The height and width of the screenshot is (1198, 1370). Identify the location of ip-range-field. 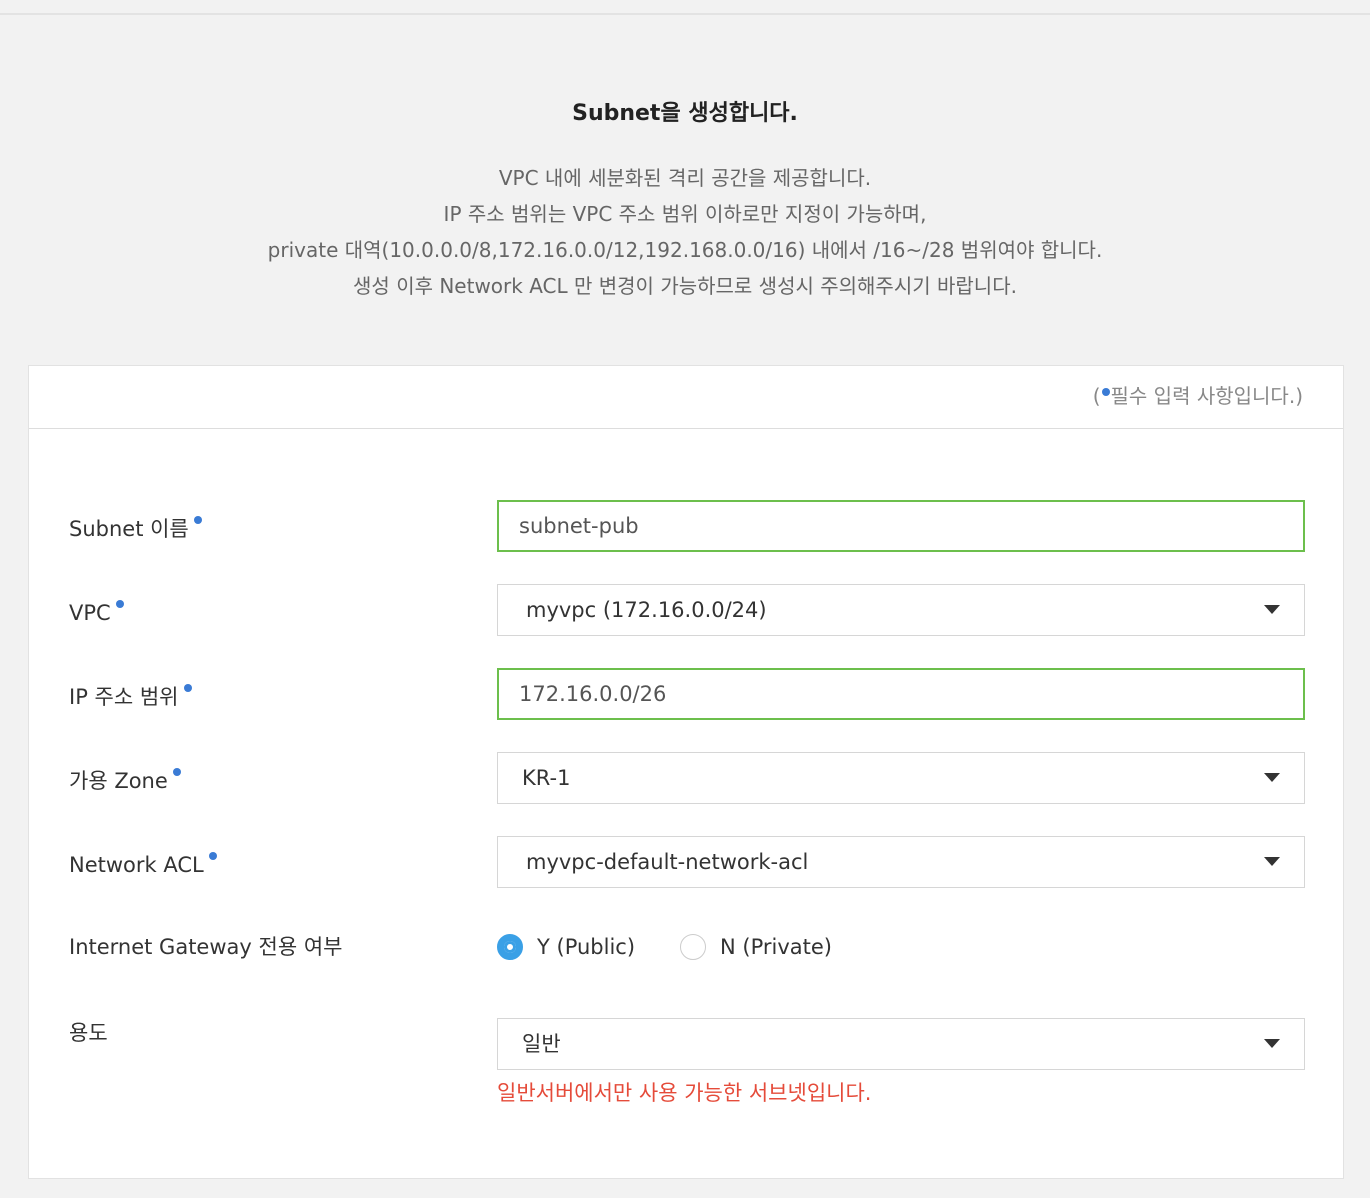
(901, 694).